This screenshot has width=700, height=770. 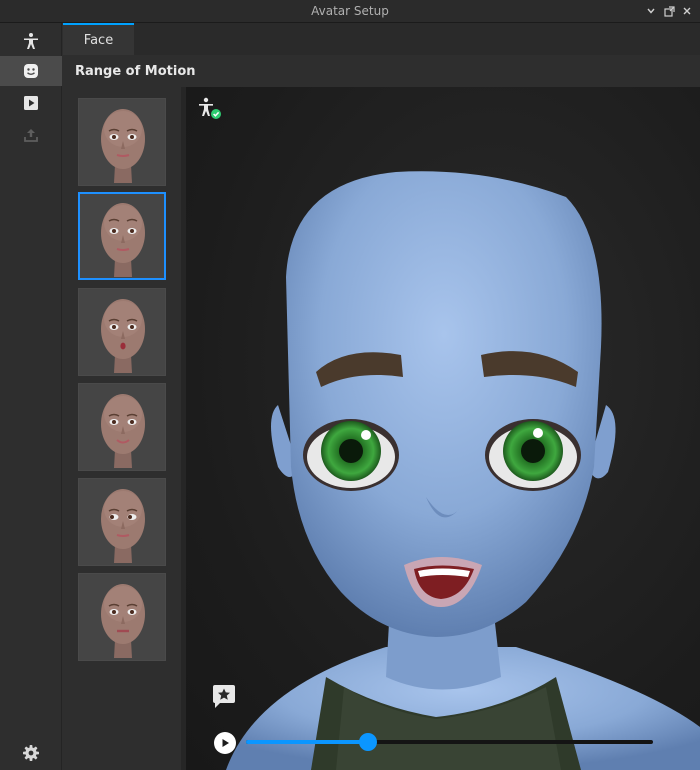 What do you see at coordinates (307, 742) in the screenshot?
I see `timeline-progress` at bounding box center [307, 742].